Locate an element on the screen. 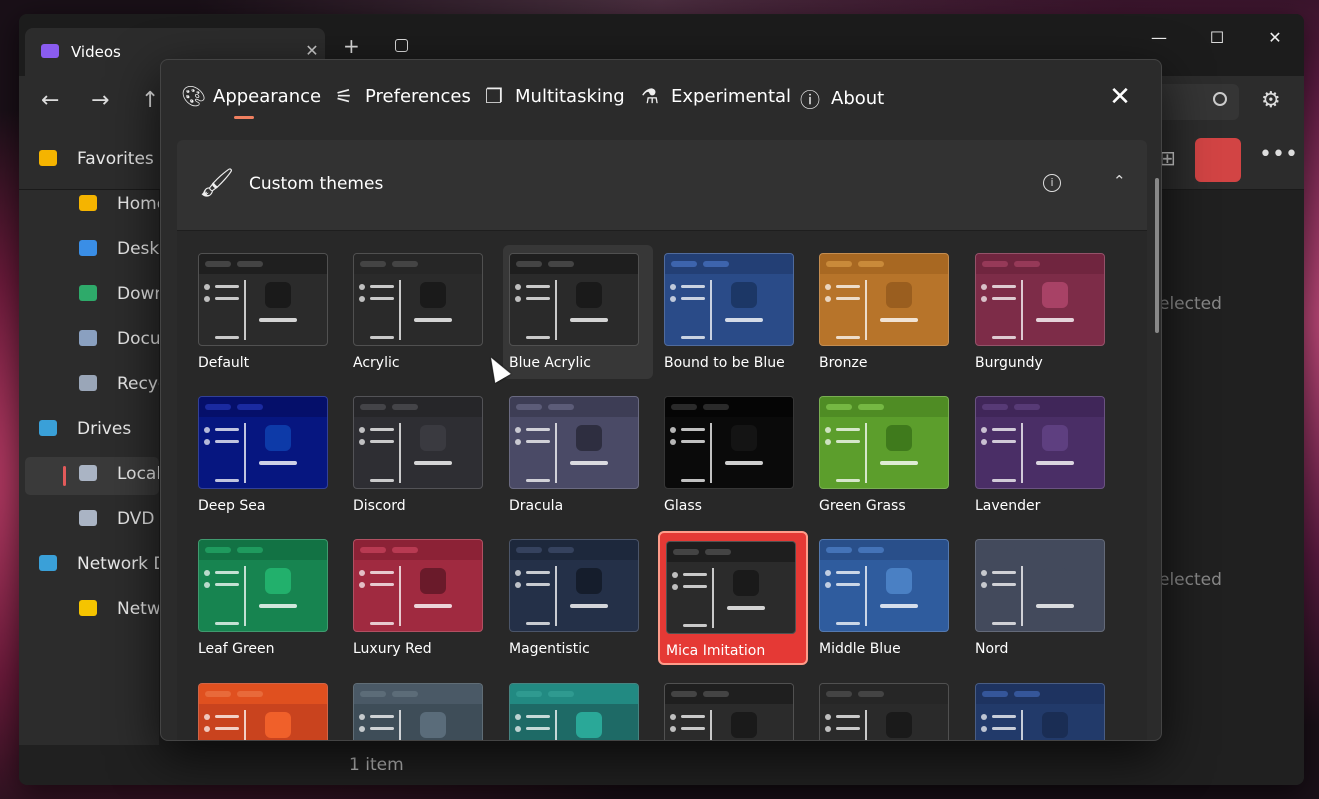  info-icon: i is located at coordinates (1052, 183).